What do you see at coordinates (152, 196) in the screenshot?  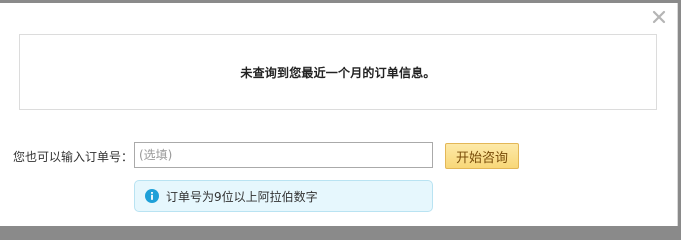 I see `info-icon` at bounding box center [152, 196].